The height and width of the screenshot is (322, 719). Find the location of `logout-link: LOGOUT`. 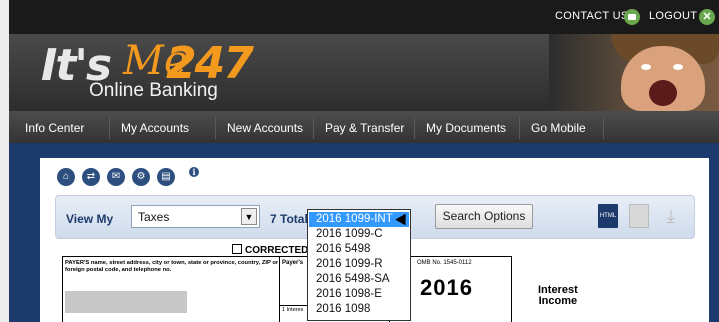

logout-link: LOGOUT is located at coordinates (673, 16).